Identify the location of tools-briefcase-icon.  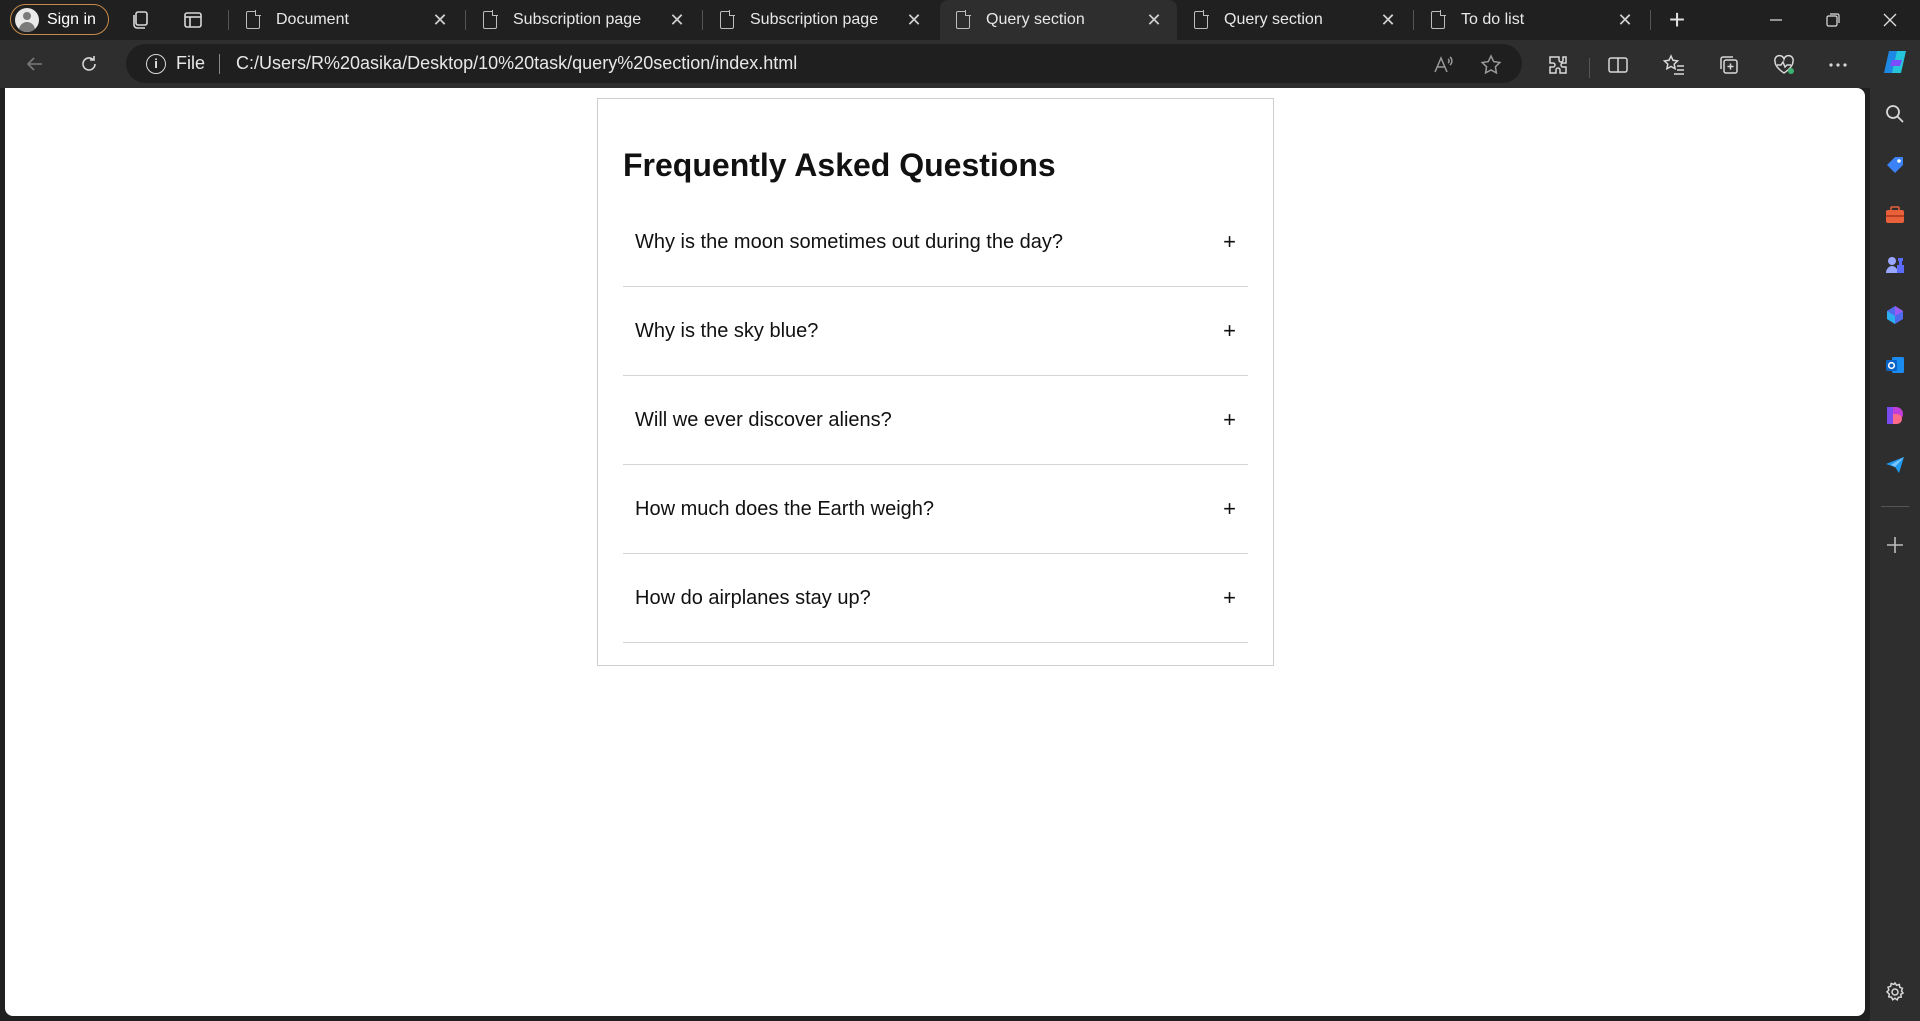
(1895, 215).